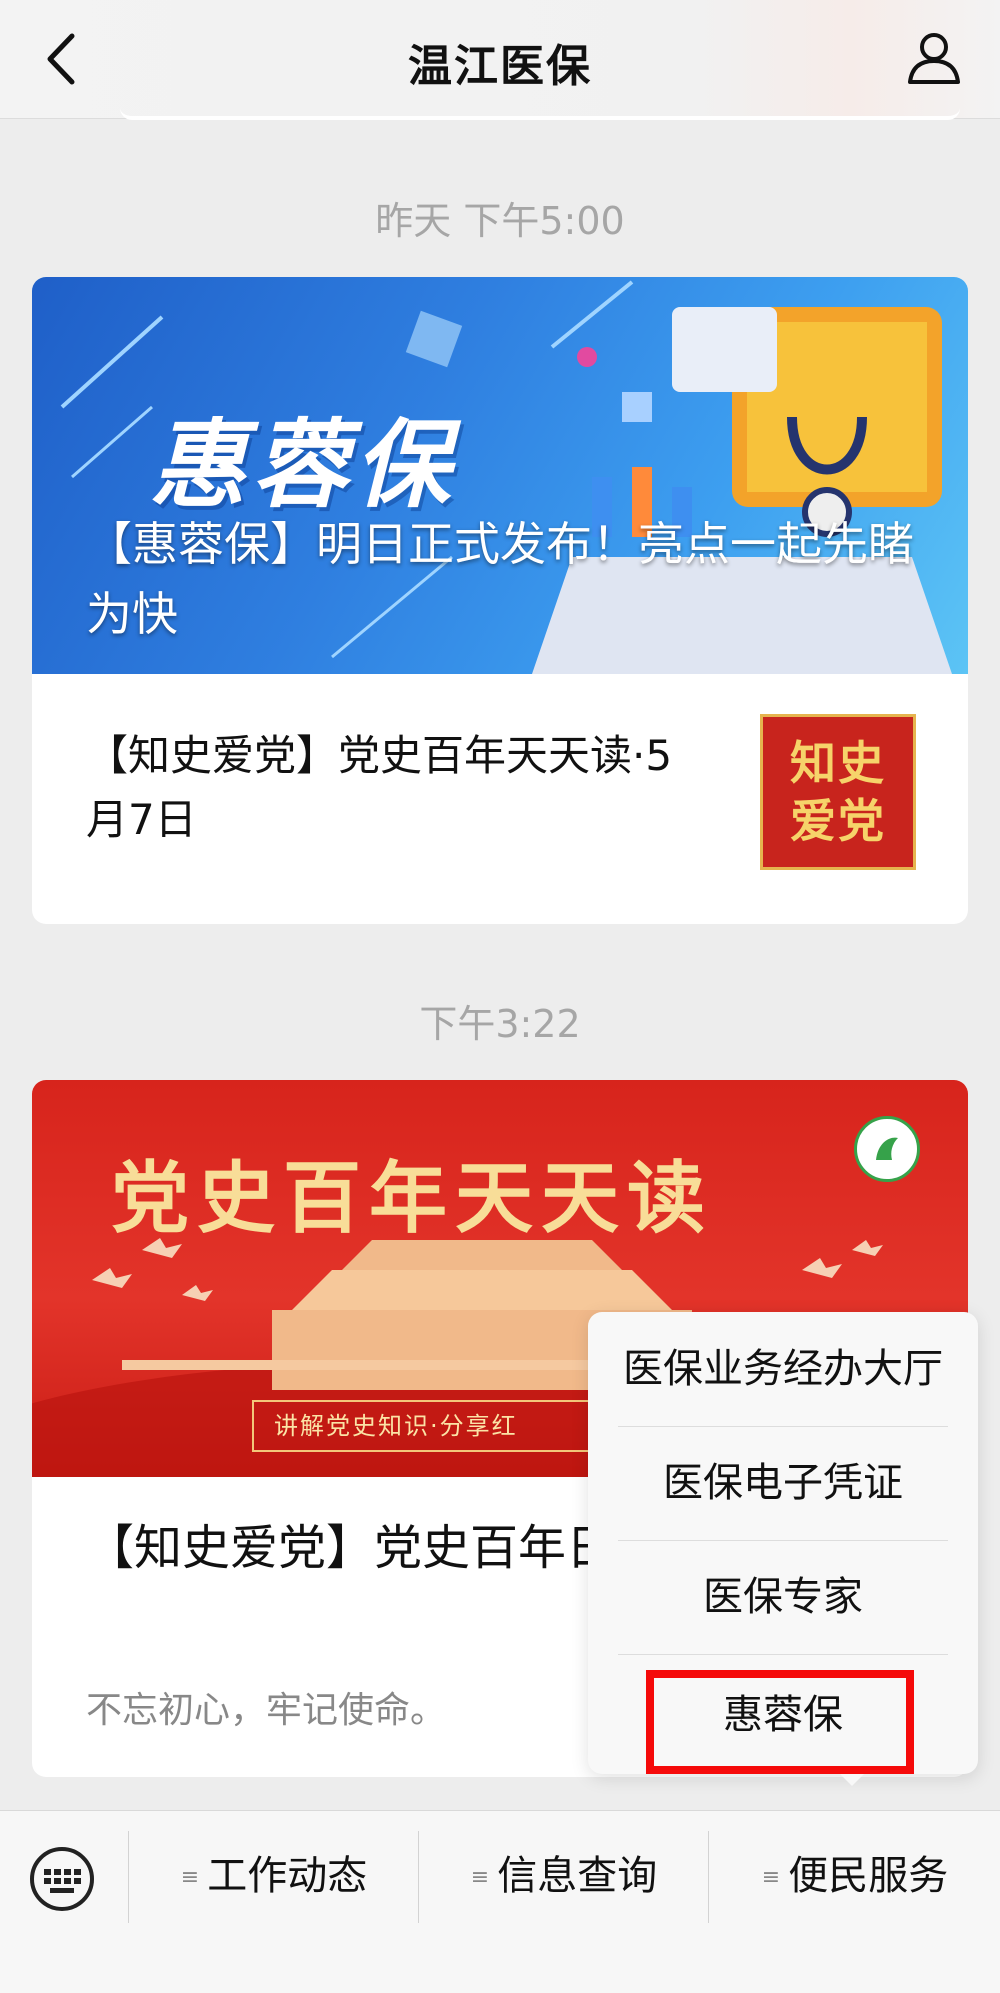  What do you see at coordinates (540, 113) in the screenshot?
I see `previous-card-edge` at bounding box center [540, 113].